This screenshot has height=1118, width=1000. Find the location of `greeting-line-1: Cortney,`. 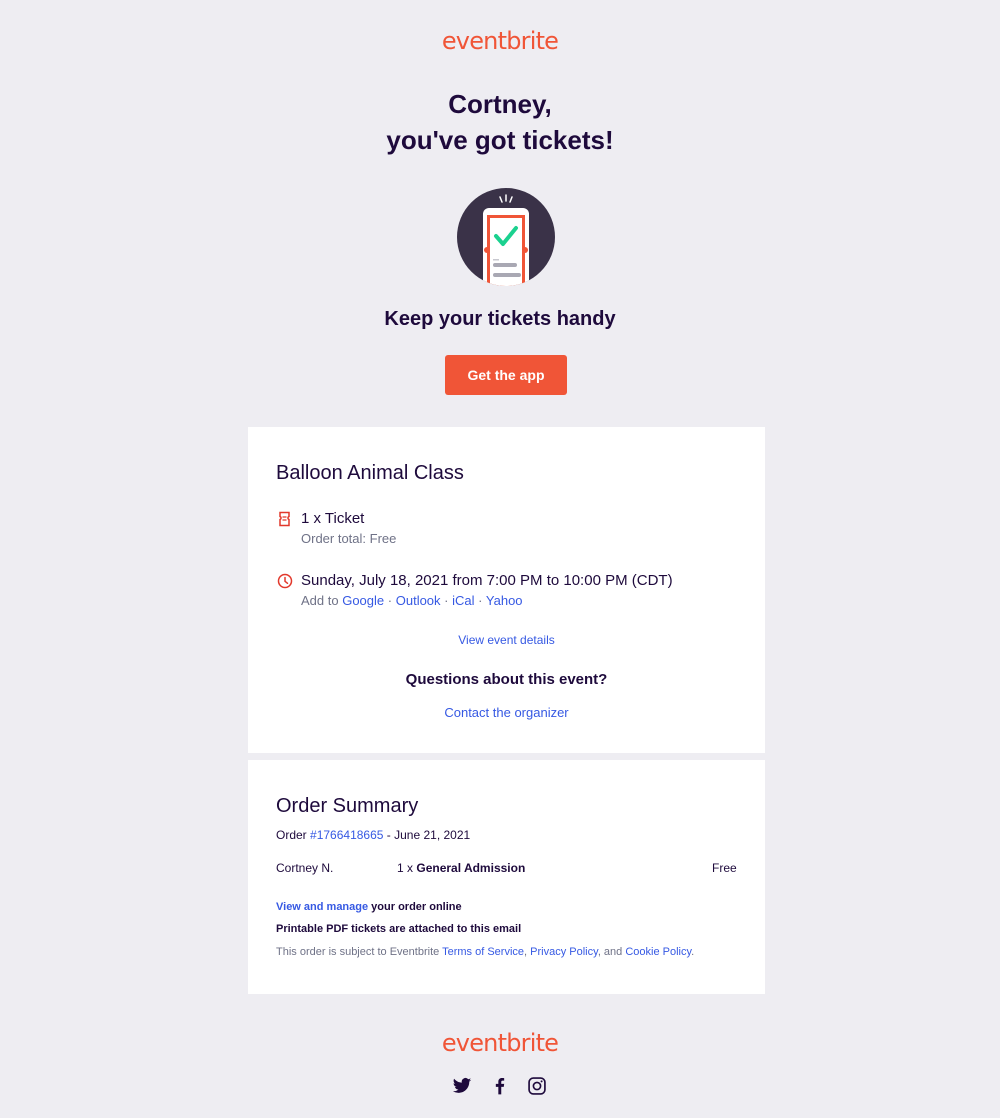

greeting-line-1: Cortney, is located at coordinates (500, 104).